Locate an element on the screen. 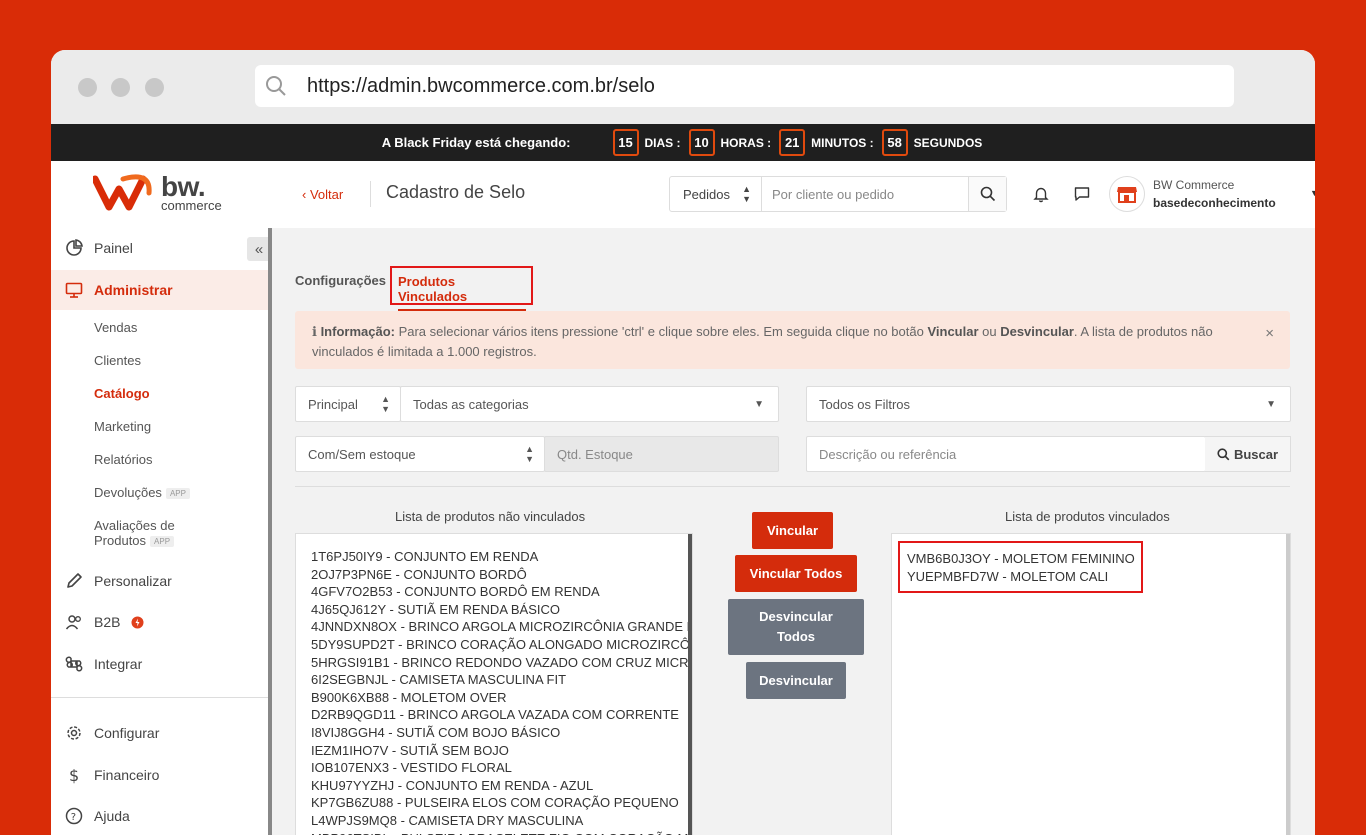  sidebar-subitem-label: Devoluções is located at coordinates (128, 492).